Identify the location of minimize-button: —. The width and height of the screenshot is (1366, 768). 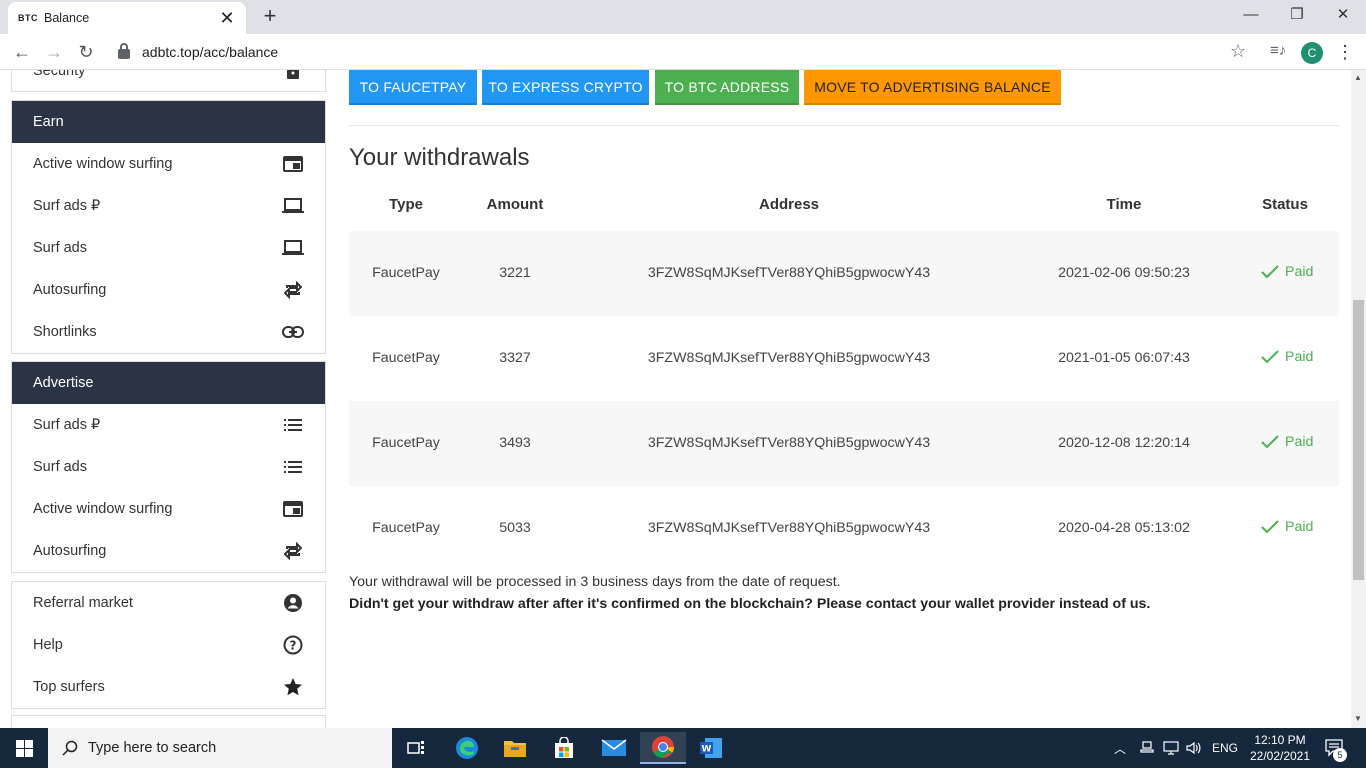
(1251, 15).